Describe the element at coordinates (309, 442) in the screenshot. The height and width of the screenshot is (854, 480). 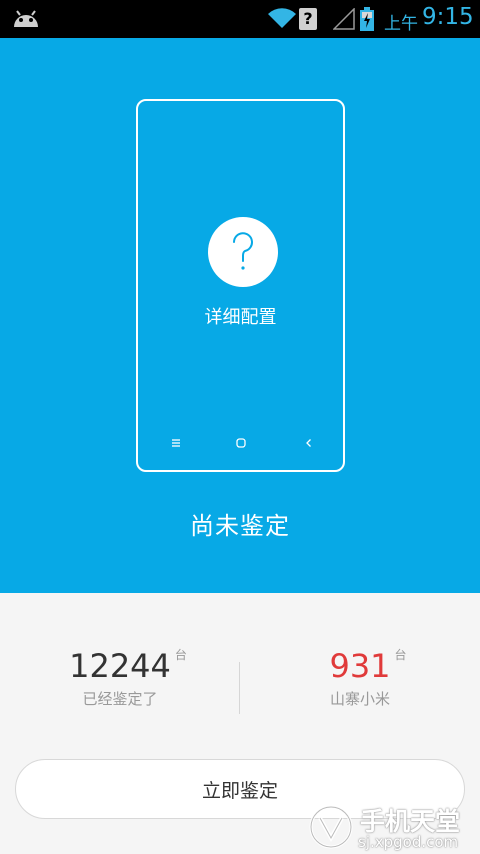
I see `back-icon` at that location.